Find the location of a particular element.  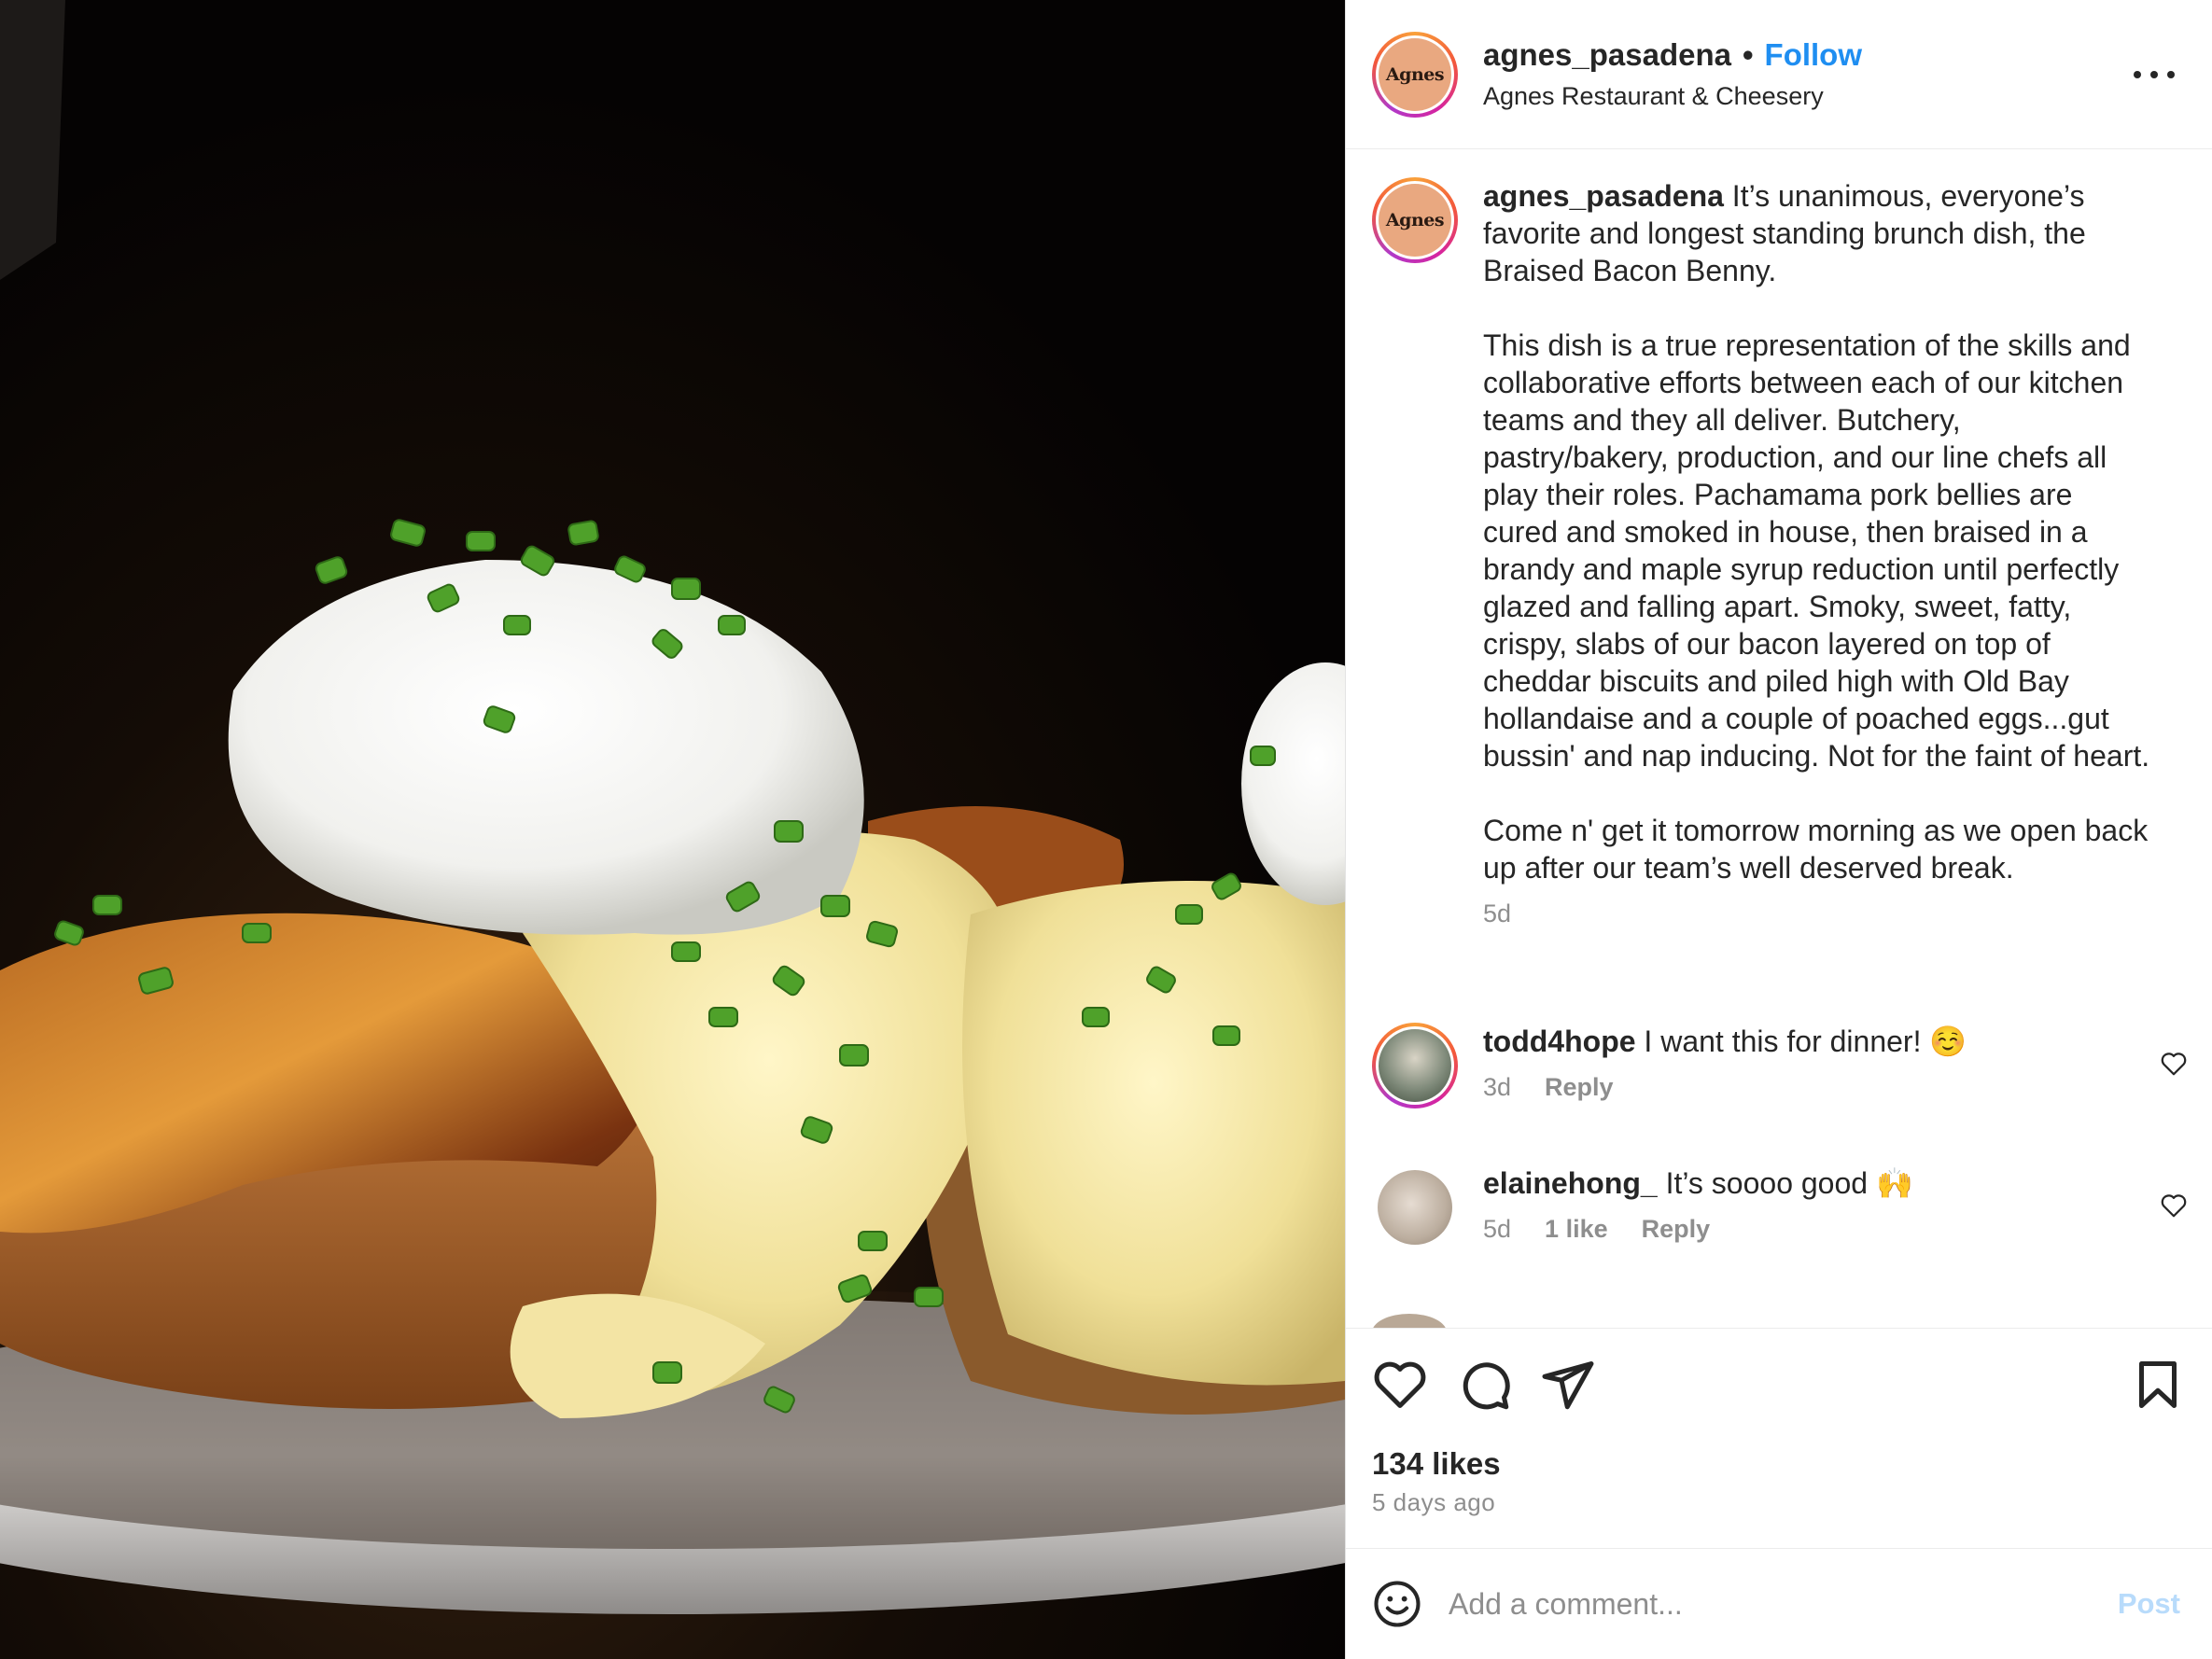

add-comment-input is located at coordinates (1782, 1604).